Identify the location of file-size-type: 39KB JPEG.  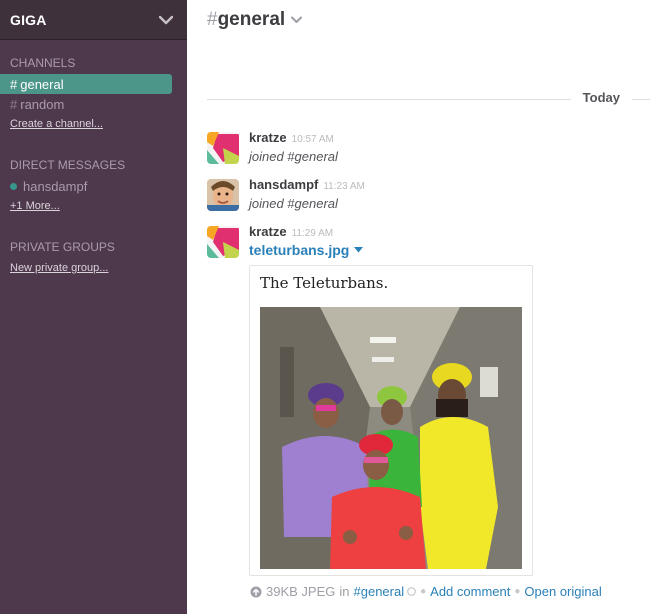
(301, 591).